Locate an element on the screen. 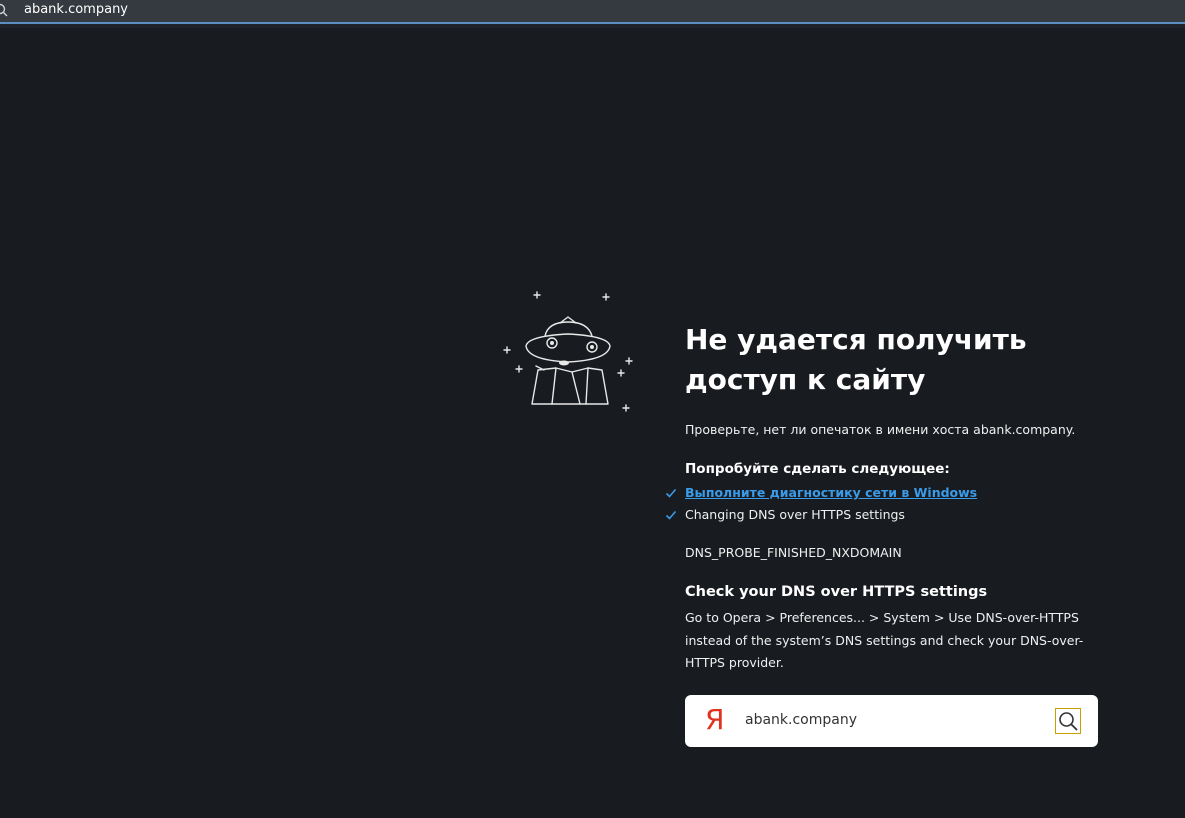 The image size is (1185, 818). dns-heading: Check your DNS over HTTPS settings is located at coordinates (836, 592).